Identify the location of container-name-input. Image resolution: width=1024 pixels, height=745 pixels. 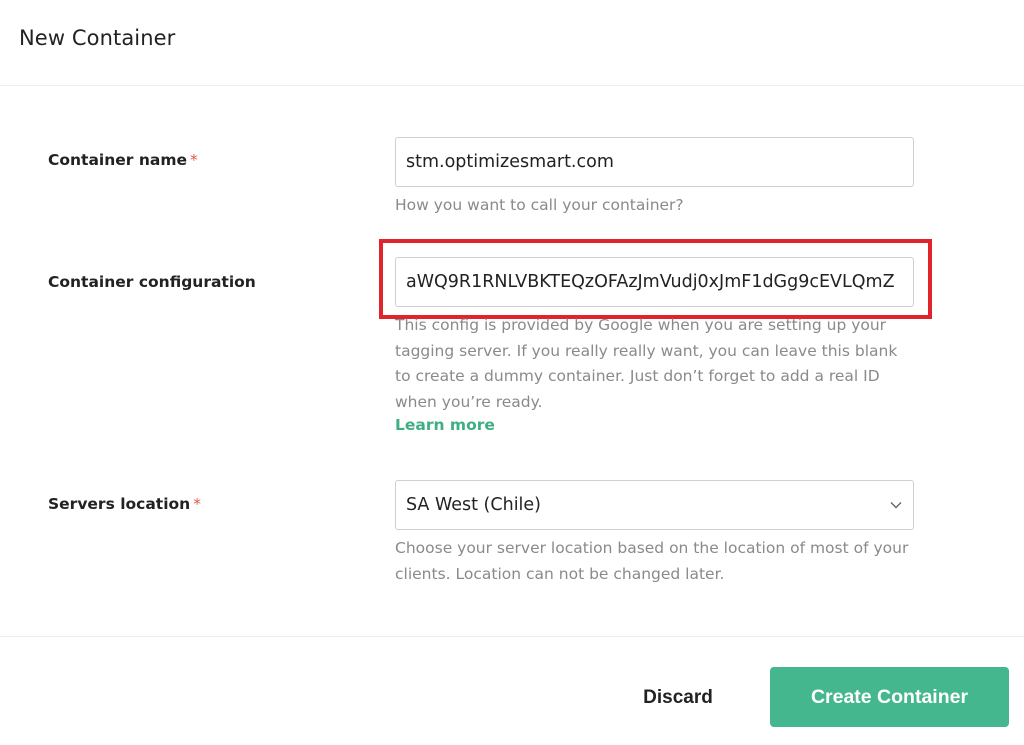
(654, 162).